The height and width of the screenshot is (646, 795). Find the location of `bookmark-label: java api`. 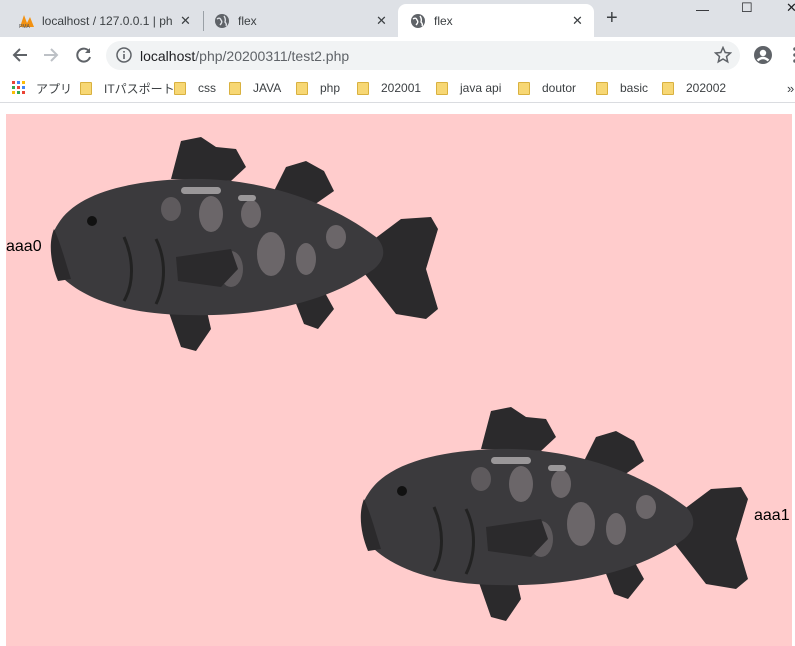

bookmark-label: java api is located at coordinates (481, 88).